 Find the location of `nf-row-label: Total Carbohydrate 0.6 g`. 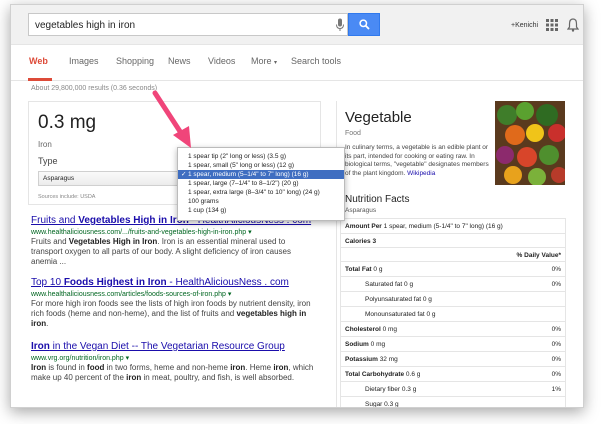

nf-row-label: Total Carbohydrate 0.6 g is located at coordinates (382, 374).